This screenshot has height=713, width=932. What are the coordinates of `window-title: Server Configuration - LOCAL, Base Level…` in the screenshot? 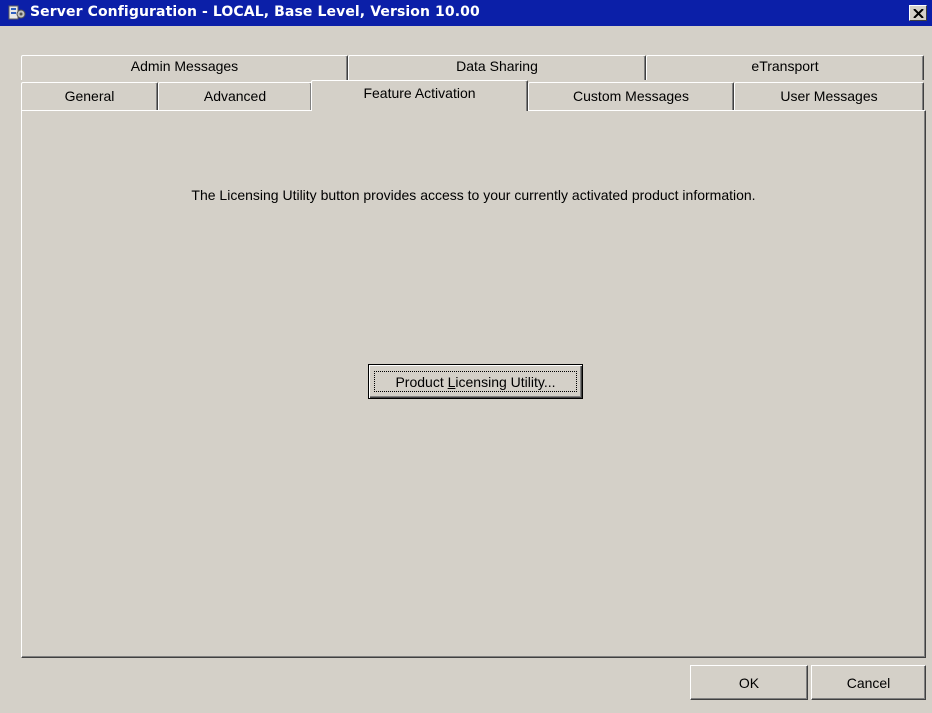 It's located at (255, 12).